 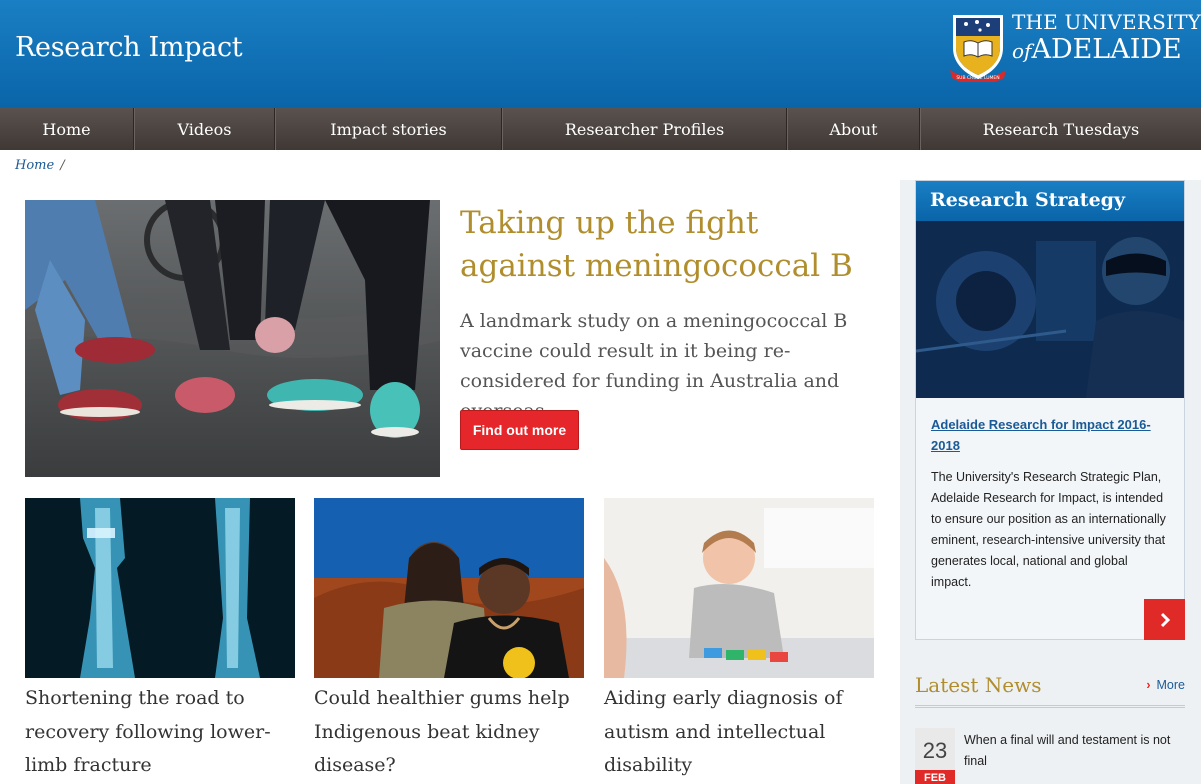 What do you see at coordinates (739, 588) in the screenshot?
I see `card-image-child` at bounding box center [739, 588].